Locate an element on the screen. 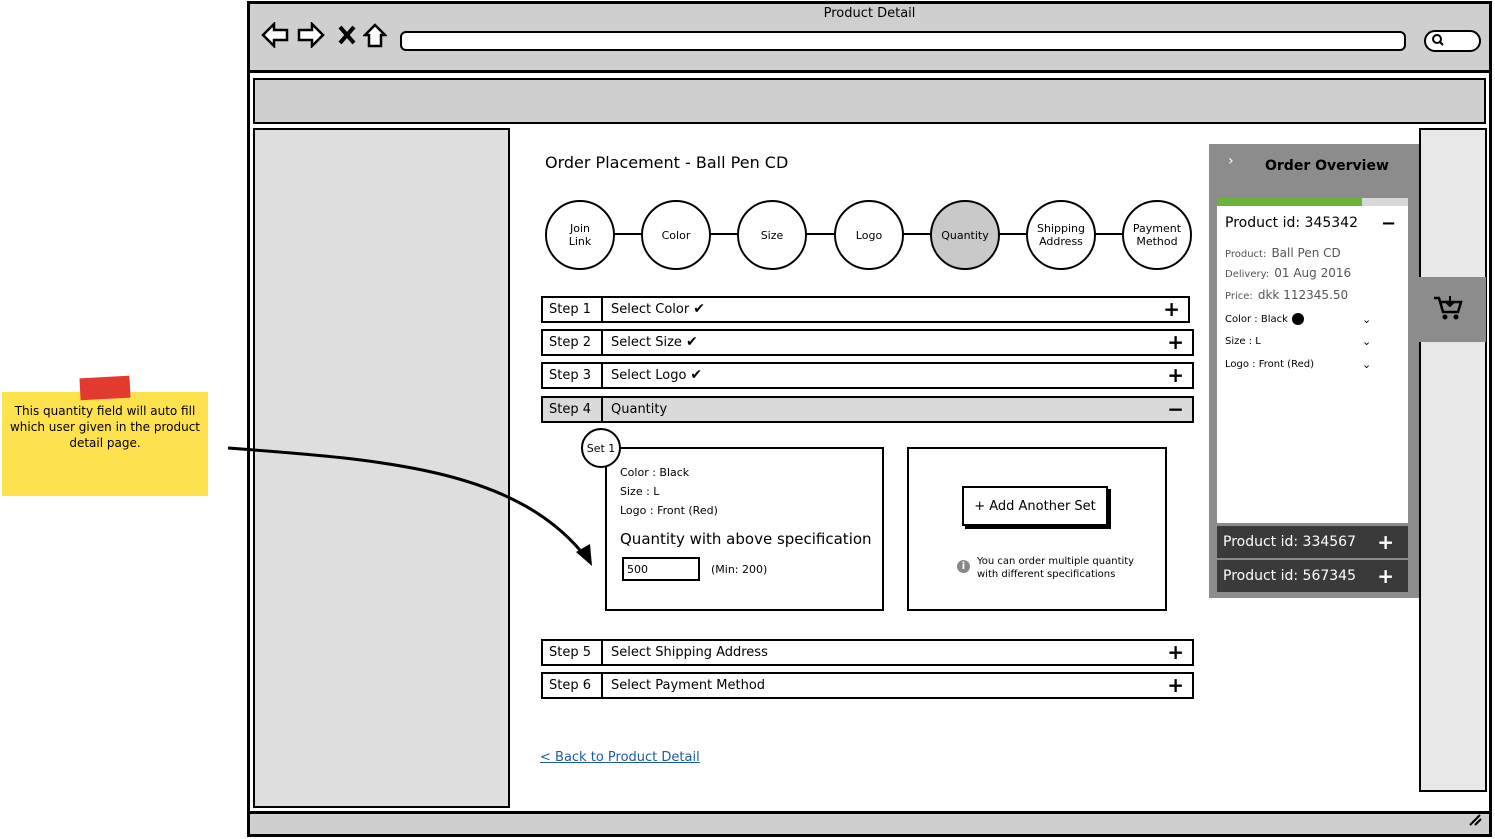 The height and width of the screenshot is (839, 1495). info-icon: i is located at coordinates (963, 566).